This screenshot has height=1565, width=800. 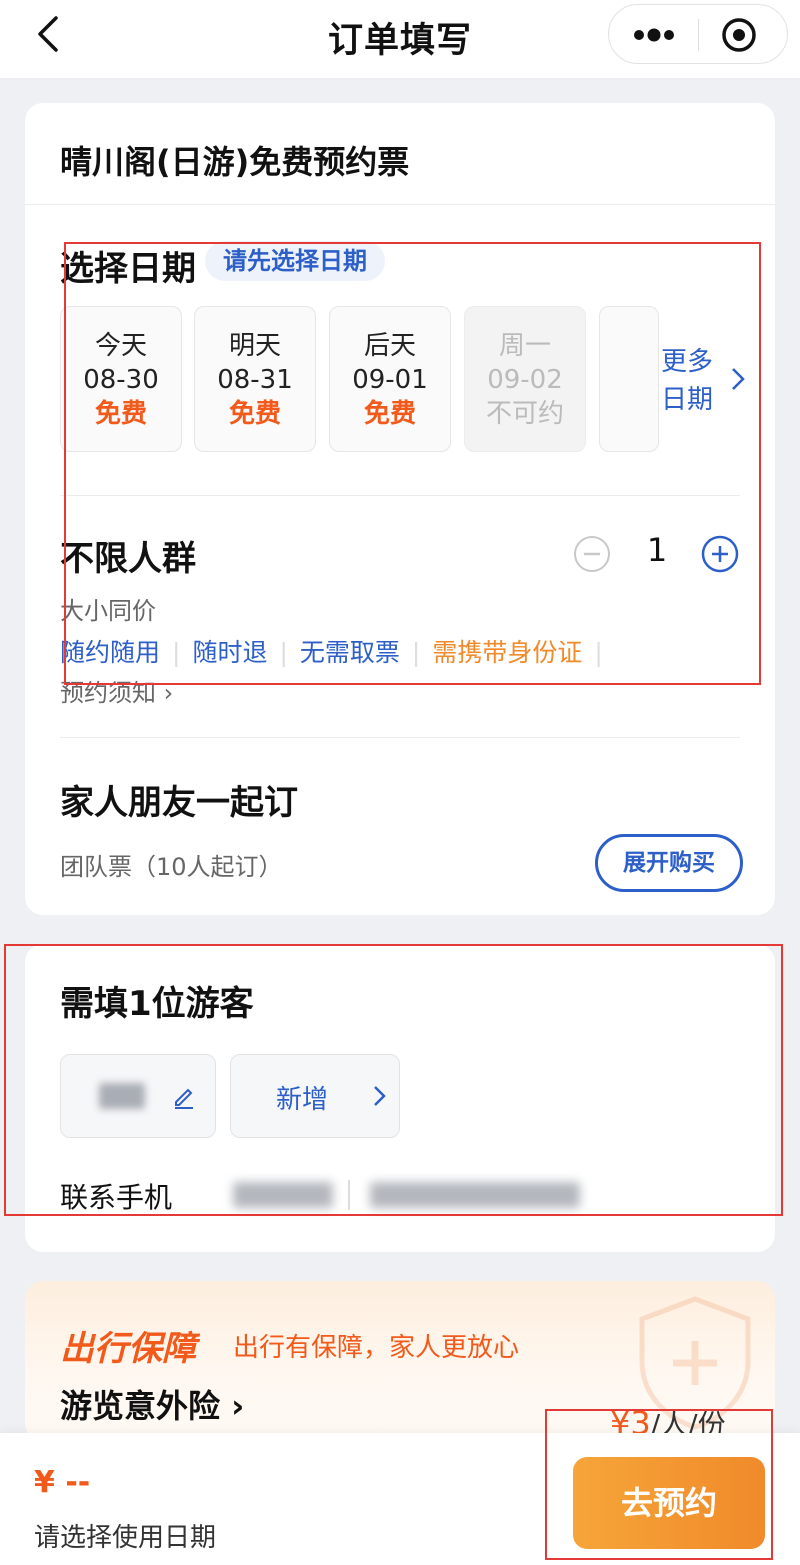 I want to click on more-dates-link: 更多 日期, so click(x=711, y=381).